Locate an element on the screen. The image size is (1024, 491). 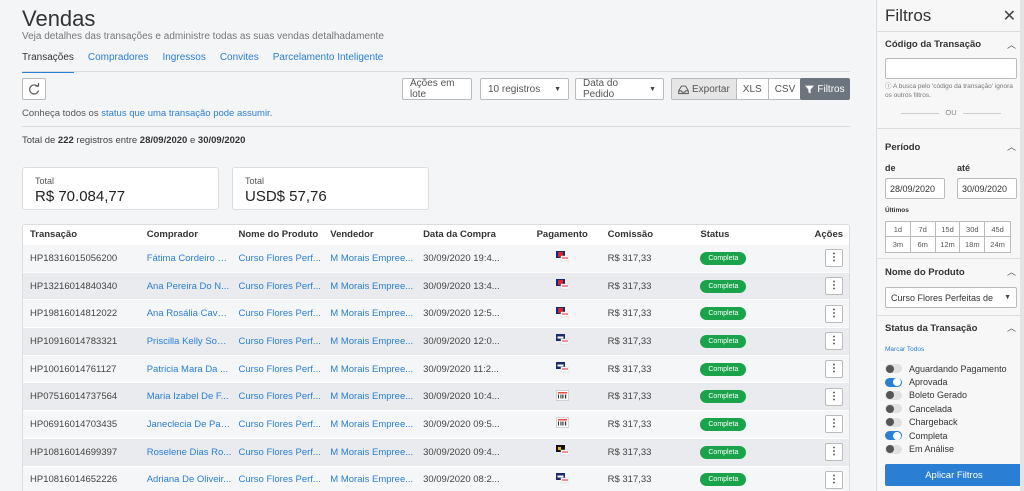
period-option: 12m is located at coordinates (948, 244).